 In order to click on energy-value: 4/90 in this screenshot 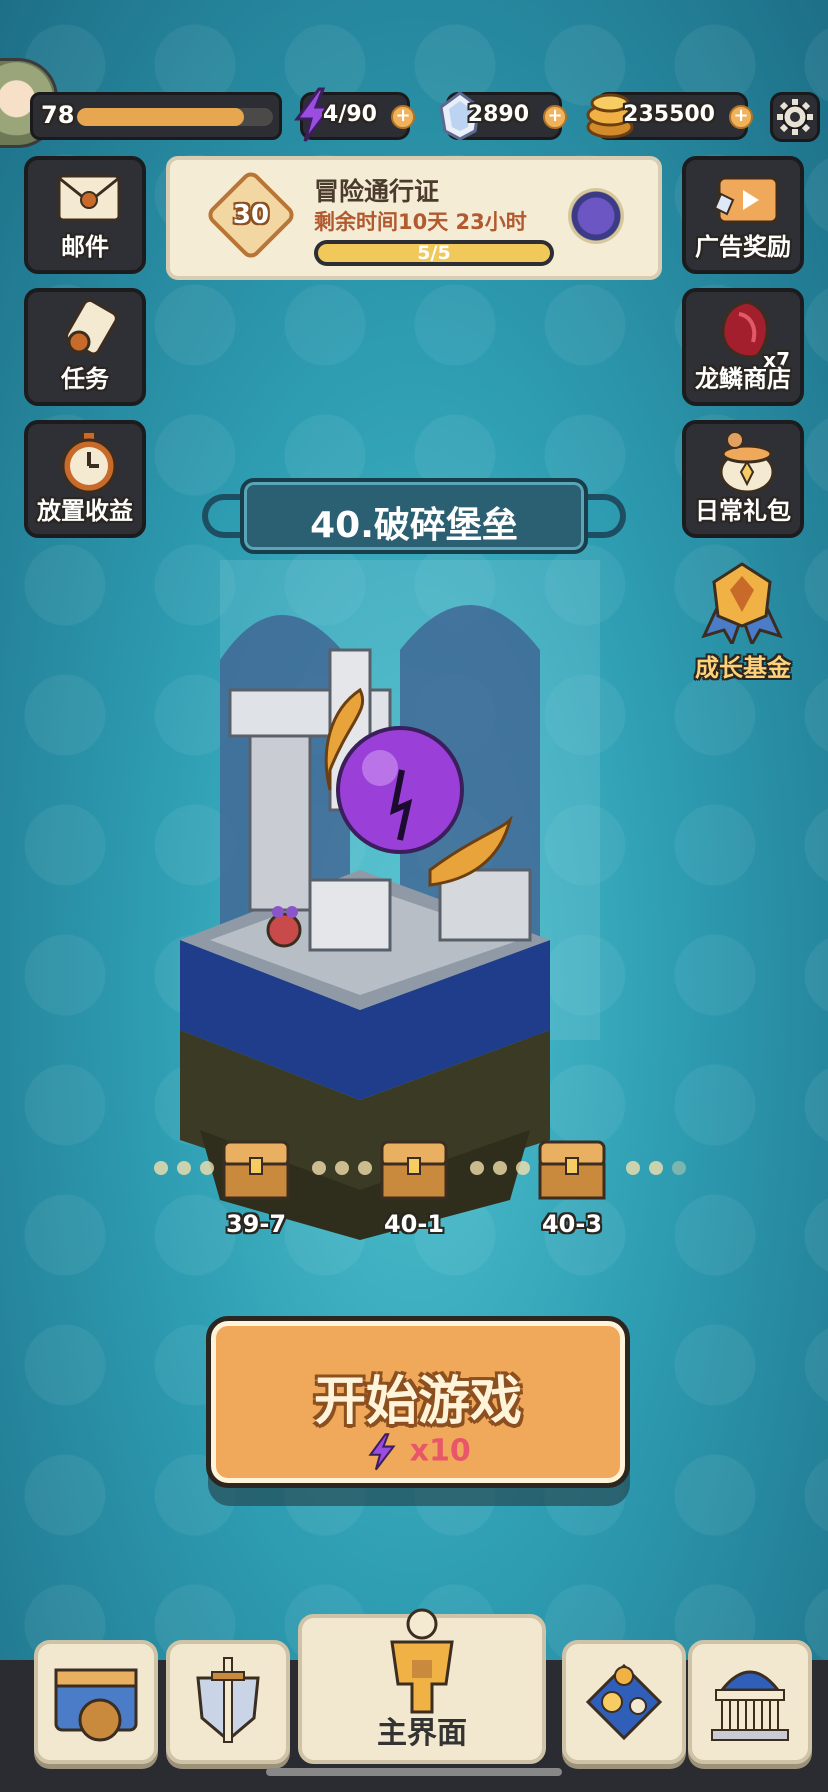, I will do `click(350, 114)`.